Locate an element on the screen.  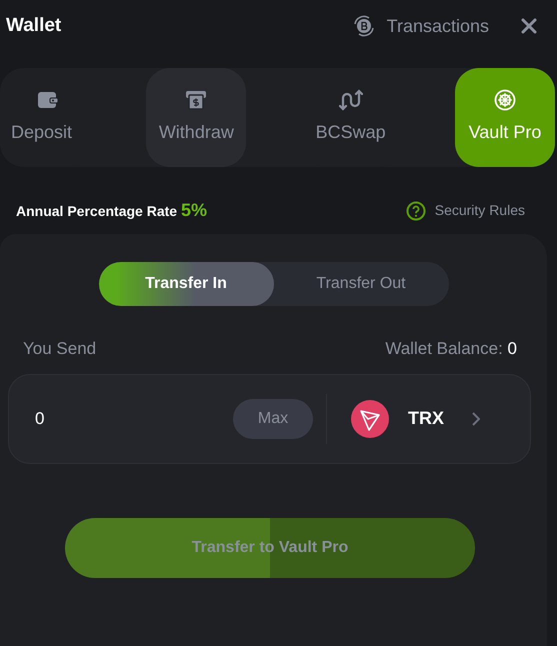
transactions-button: Transactions is located at coordinates (420, 26).